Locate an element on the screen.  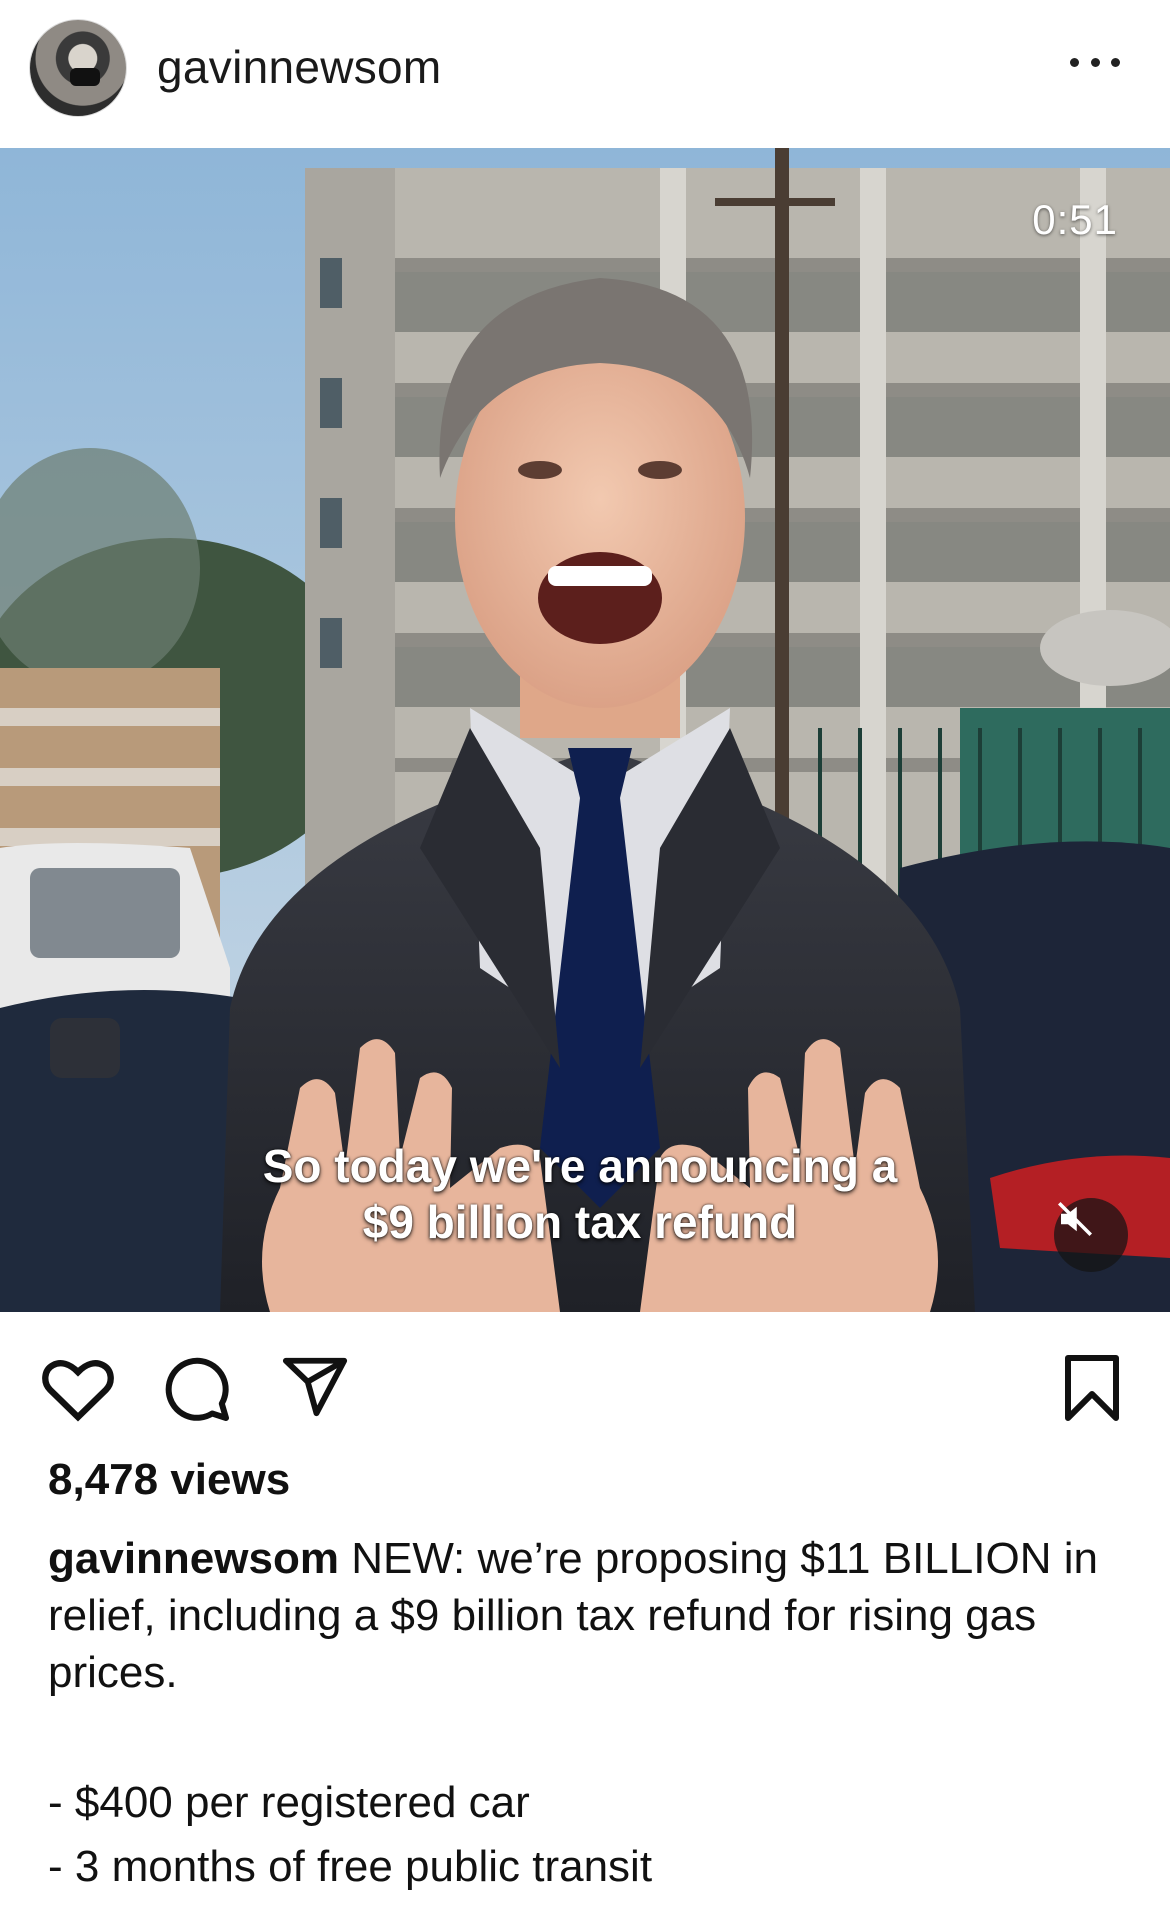
subtitle-line-1: So today we're announcing a is located at coordinates (580, 1166).